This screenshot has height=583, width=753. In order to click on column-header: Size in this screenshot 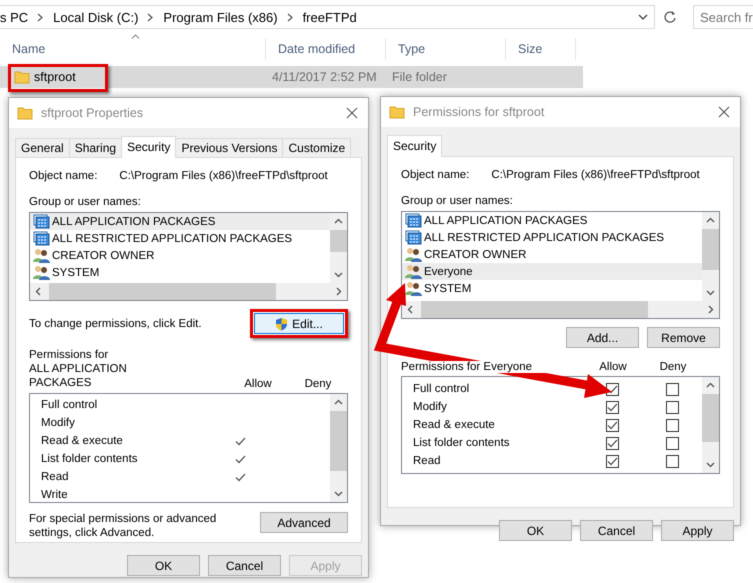, I will do `click(541, 49)`.